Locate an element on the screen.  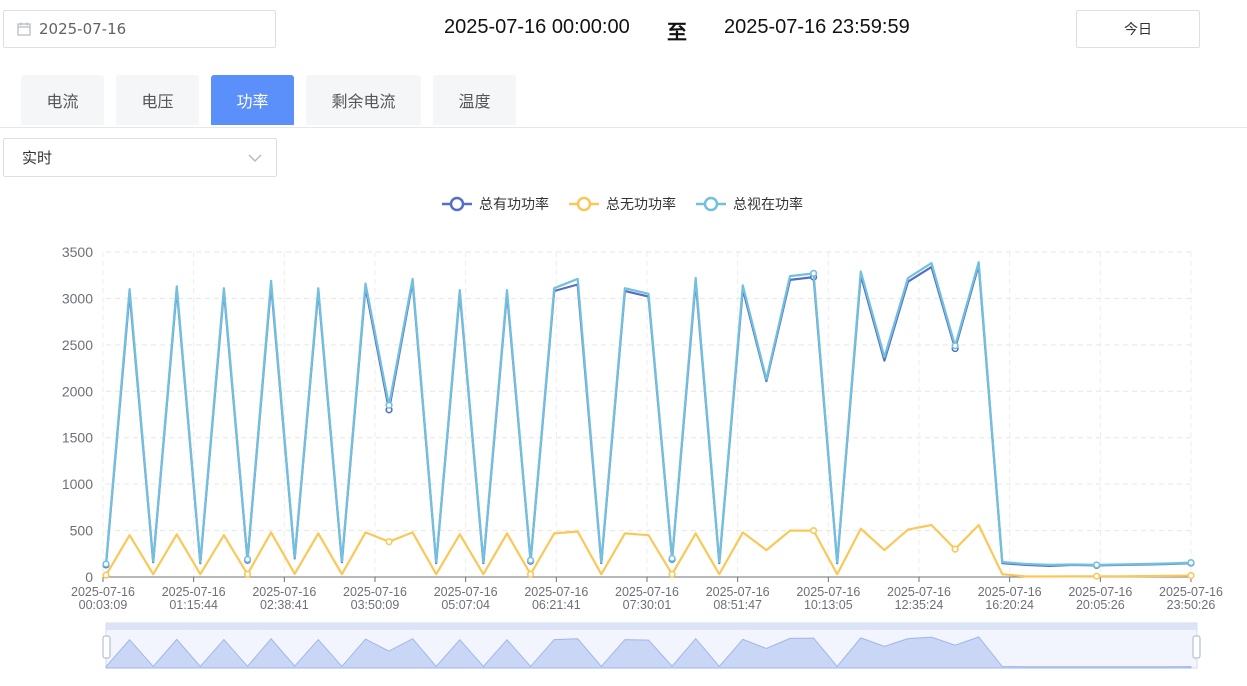
tab-residual-current: 剩余电流 is located at coordinates (363, 100).